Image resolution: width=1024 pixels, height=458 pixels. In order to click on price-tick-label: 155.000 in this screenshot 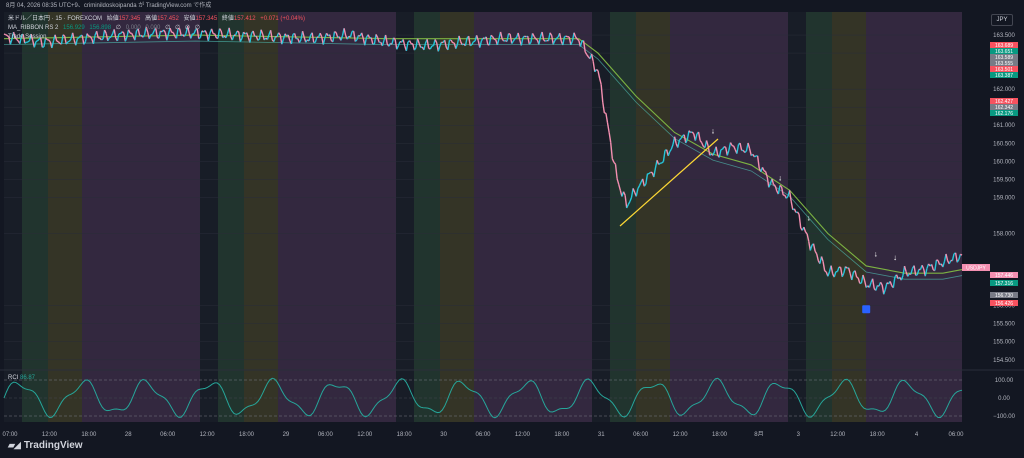, I will do `click(1004, 343)`.